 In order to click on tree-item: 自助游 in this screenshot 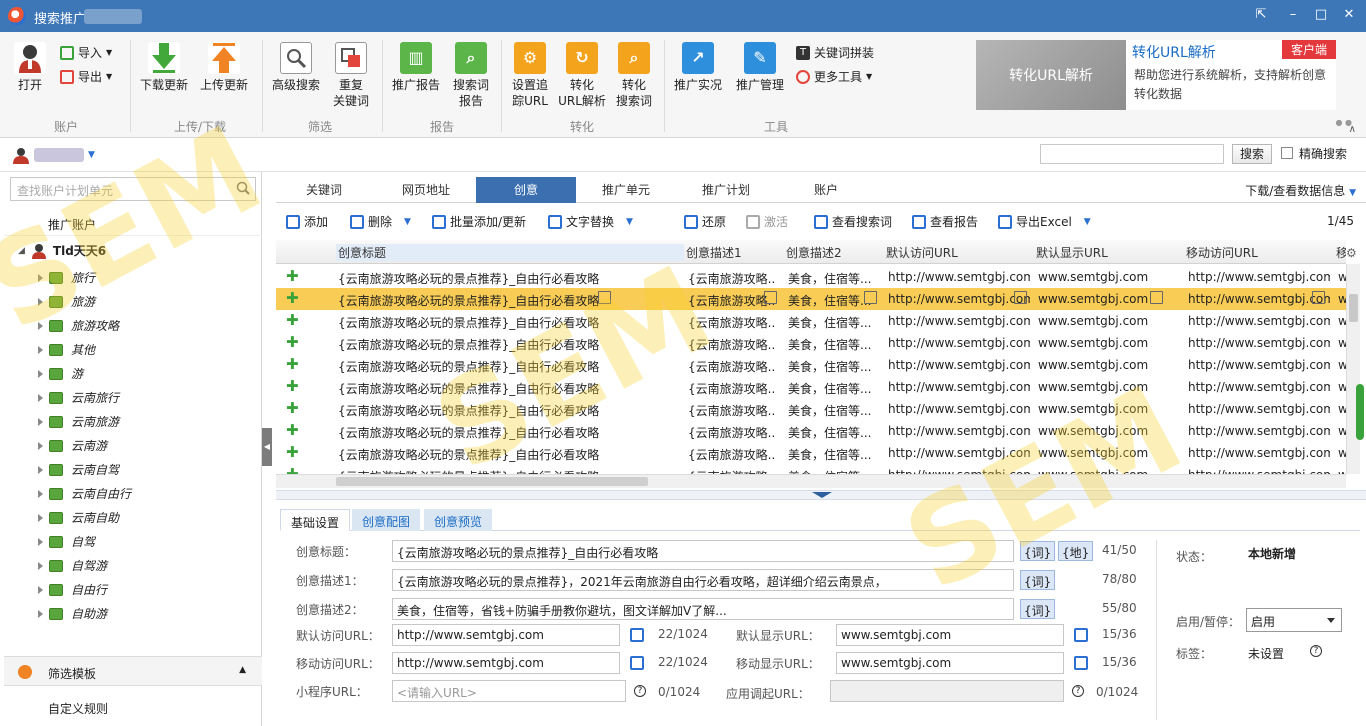, I will do `click(72, 613)`.